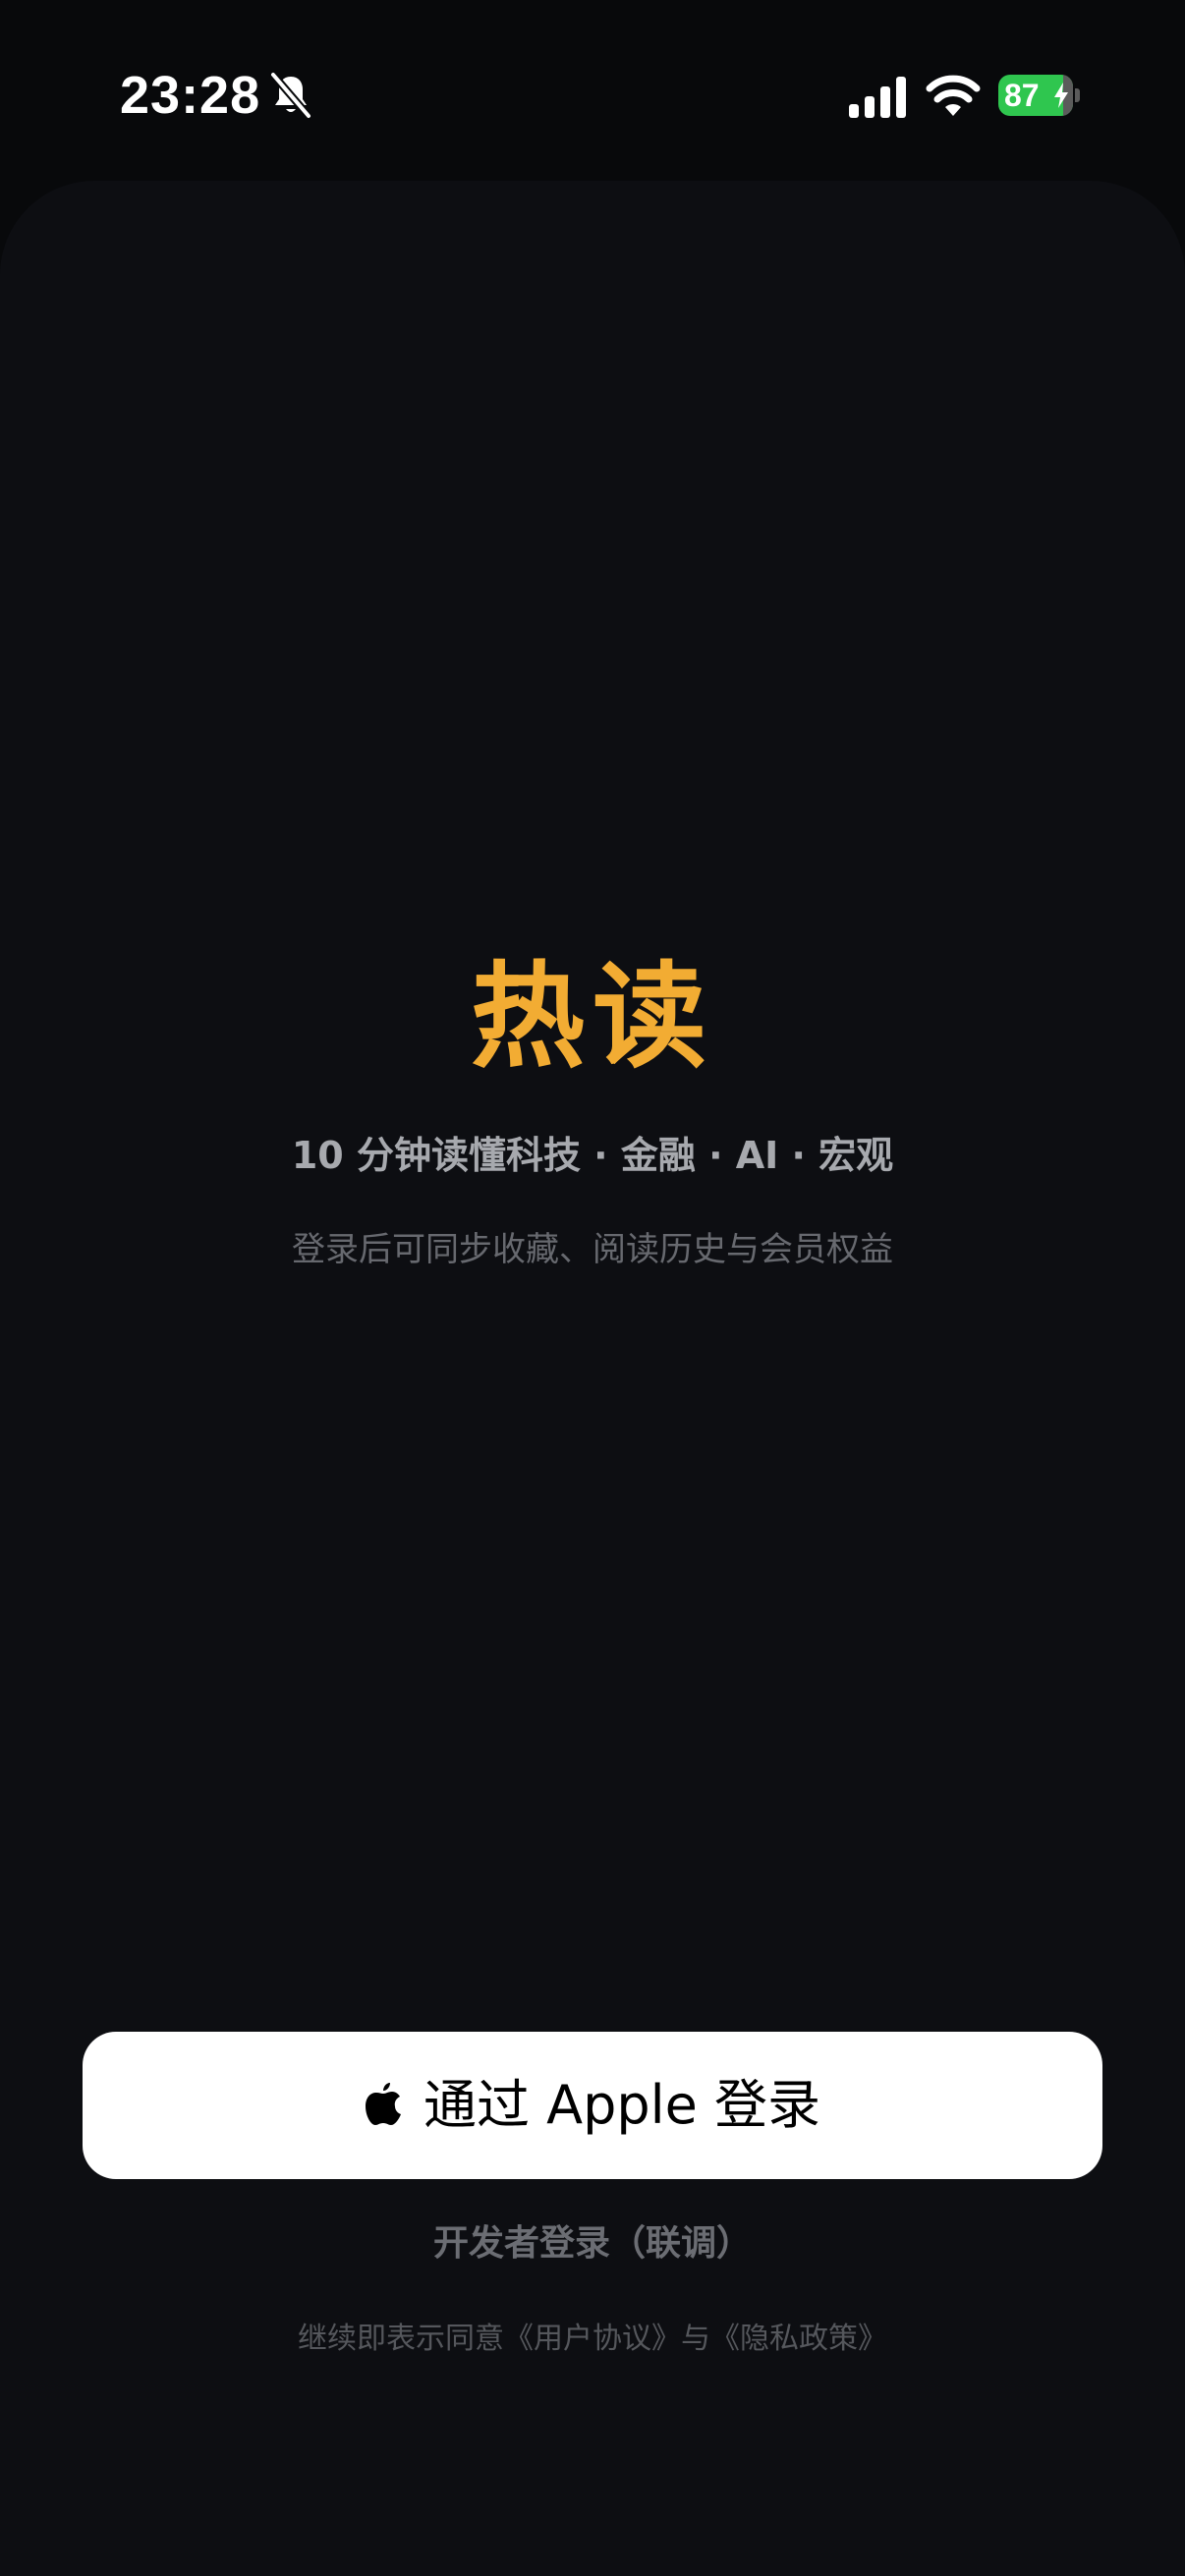 The image size is (1185, 2576). I want to click on status-bar: 23:28 87, so click(592, 93).